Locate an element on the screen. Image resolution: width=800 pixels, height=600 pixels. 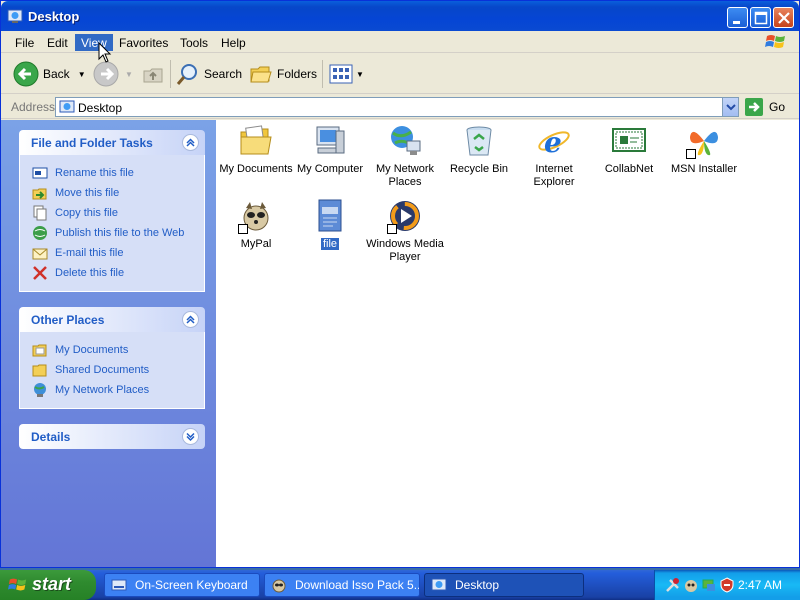
desktop-item-collabnet: CollabNet is located at coordinates (629, 149).